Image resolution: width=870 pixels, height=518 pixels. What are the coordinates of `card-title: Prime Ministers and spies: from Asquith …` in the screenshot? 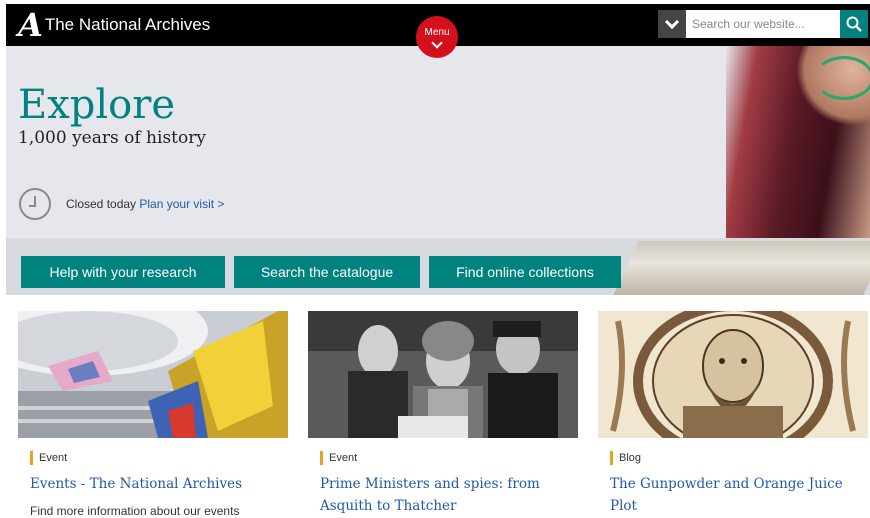 It's located at (443, 495).